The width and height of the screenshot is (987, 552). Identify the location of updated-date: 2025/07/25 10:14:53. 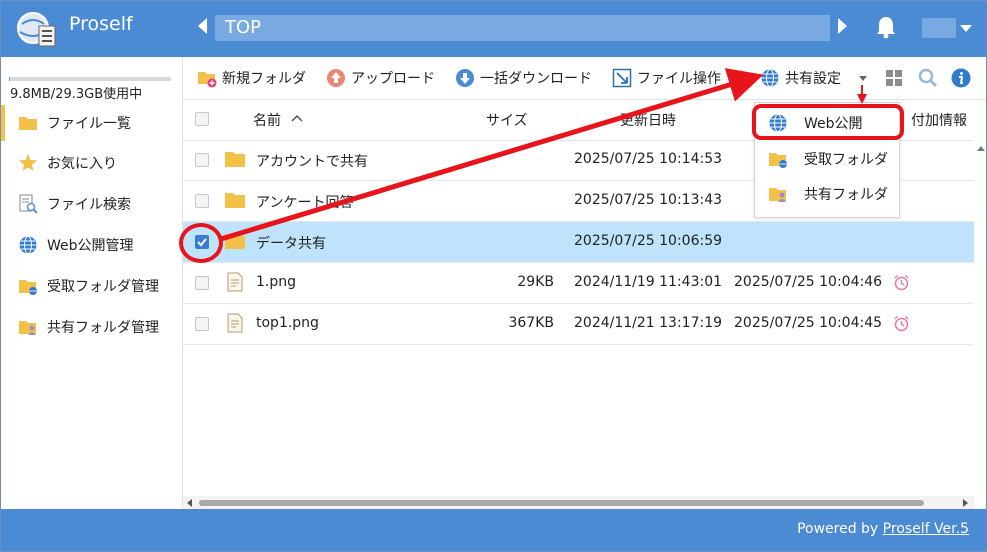
(648, 159).